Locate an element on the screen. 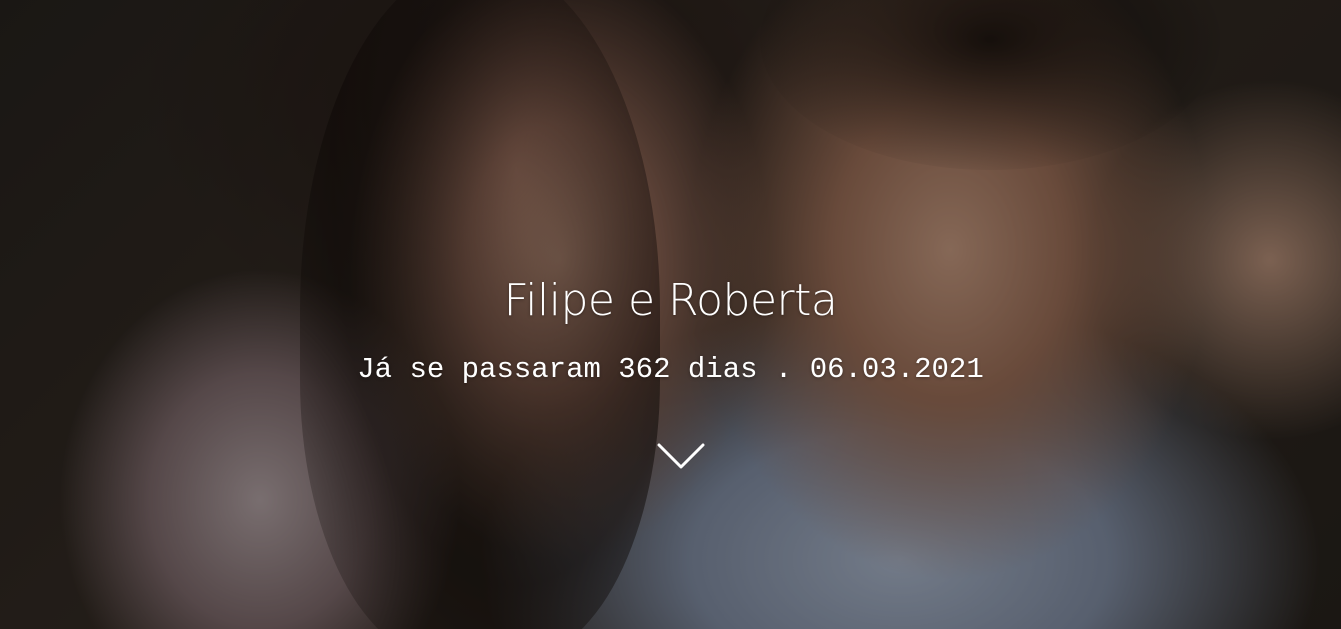 This screenshot has height=629, width=1341. couple-names-title: Filipe e Roberta is located at coordinates (670, 300).